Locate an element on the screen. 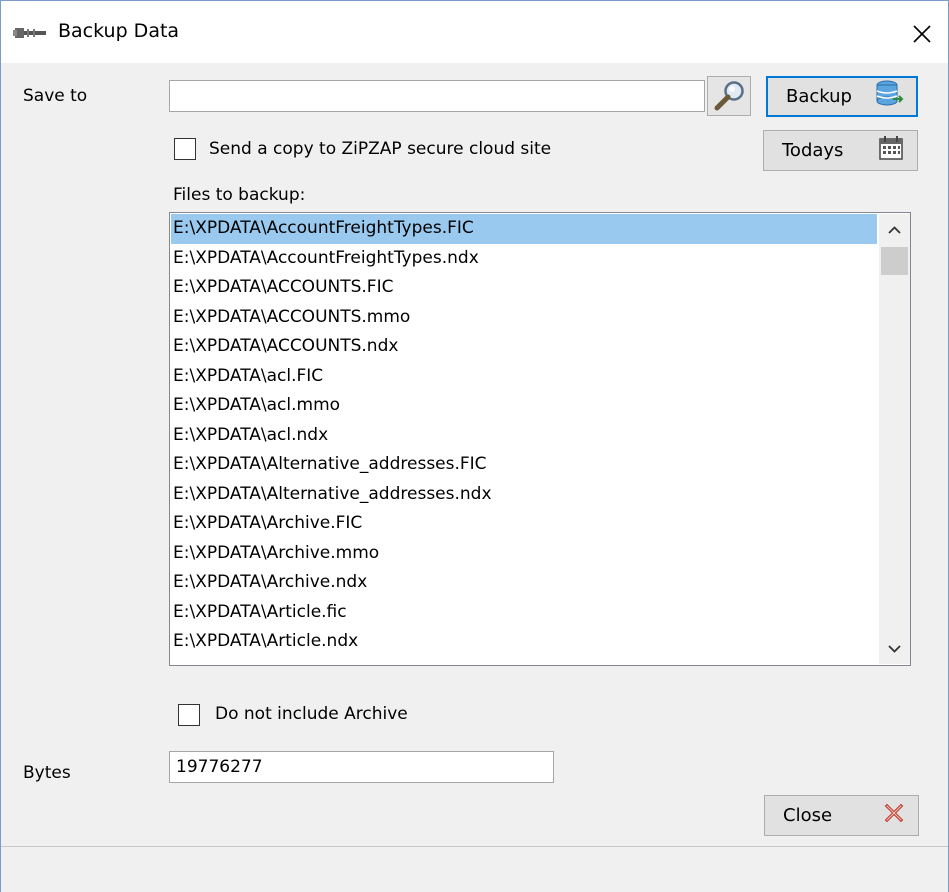 Image resolution: width=949 pixels, height=892 pixels. bytes-field is located at coordinates (361, 767).